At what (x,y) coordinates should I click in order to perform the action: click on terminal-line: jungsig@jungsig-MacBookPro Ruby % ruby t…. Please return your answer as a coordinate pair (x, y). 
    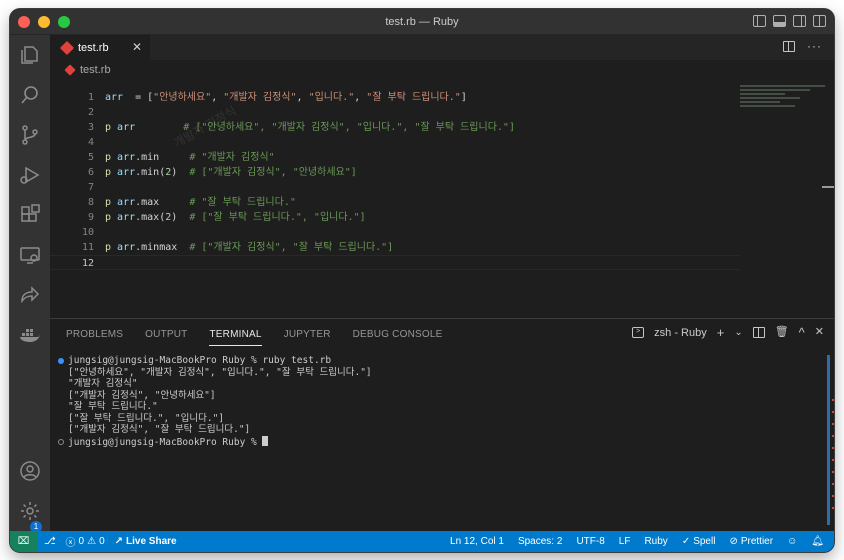
    Looking at the image, I should click on (436, 361).